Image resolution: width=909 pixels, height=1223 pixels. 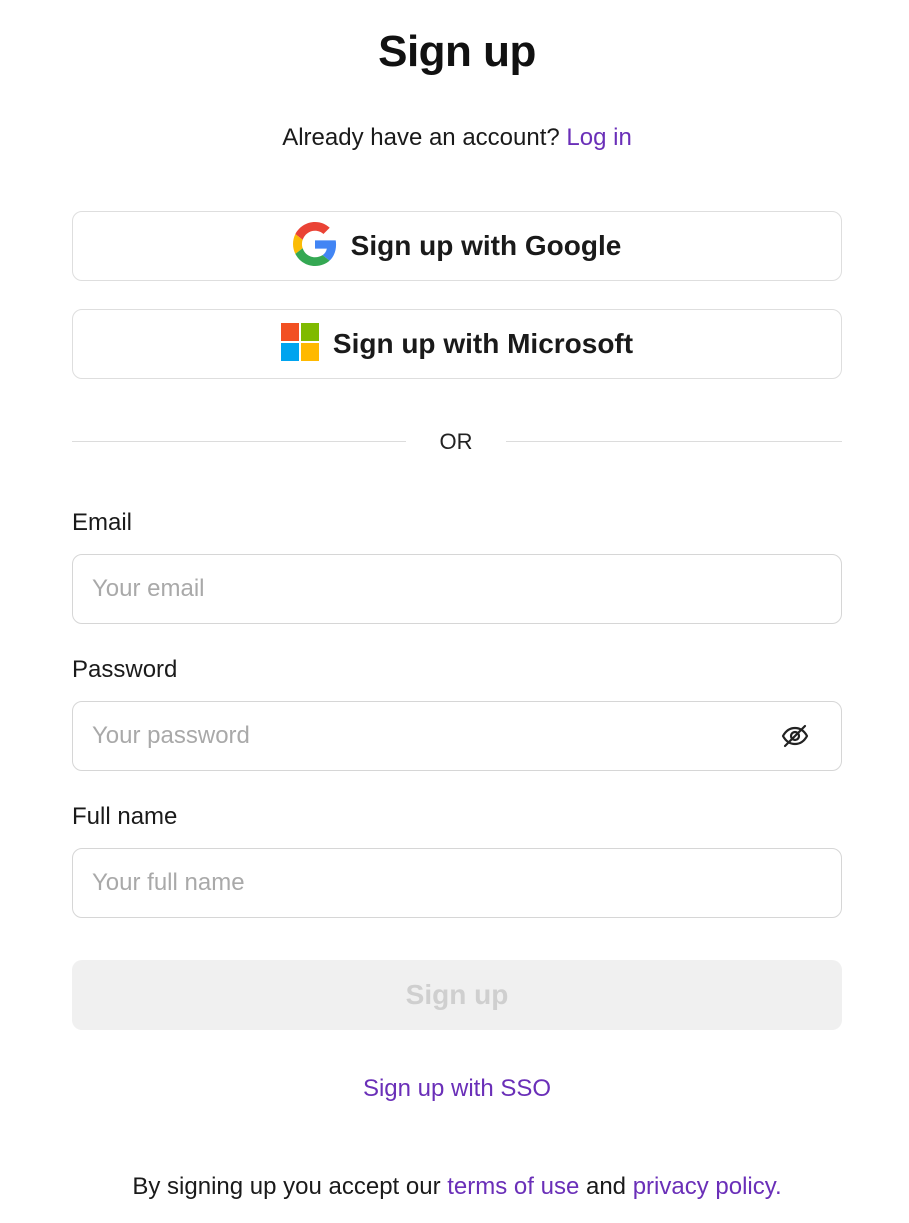 I want to click on divider-line-left, so click(x=239, y=441).